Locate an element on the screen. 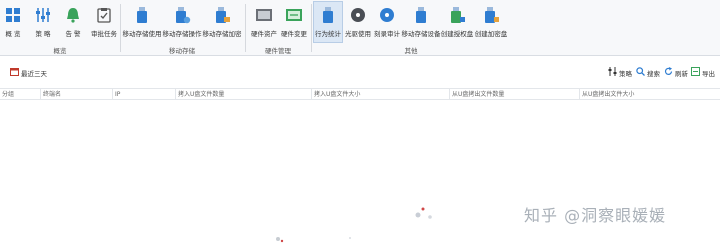 This screenshot has width=720, height=244. usb-plus-icon is located at coordinates (457, 15).